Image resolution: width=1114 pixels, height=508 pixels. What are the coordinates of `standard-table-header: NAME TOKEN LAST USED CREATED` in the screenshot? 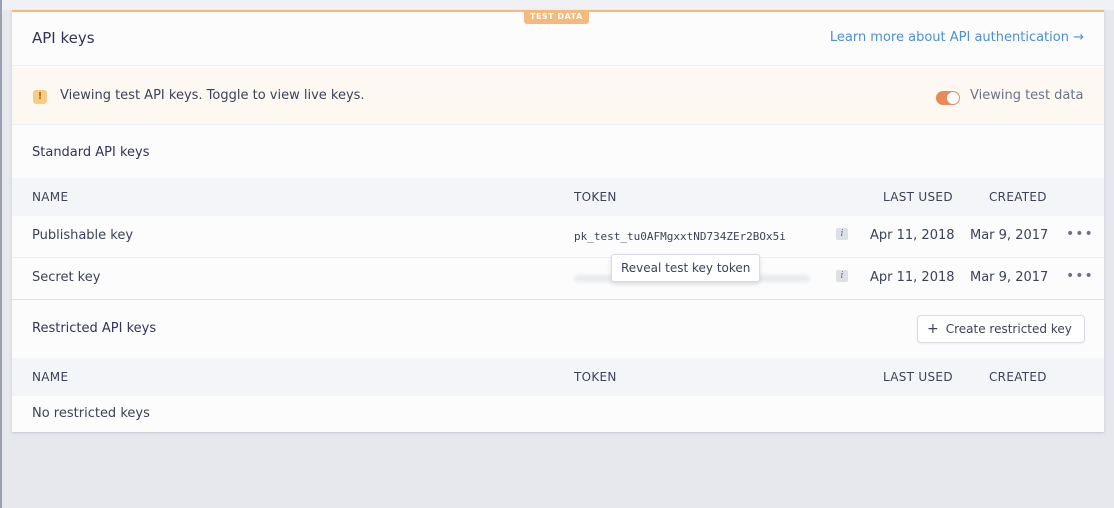 It's located at (558, 197).